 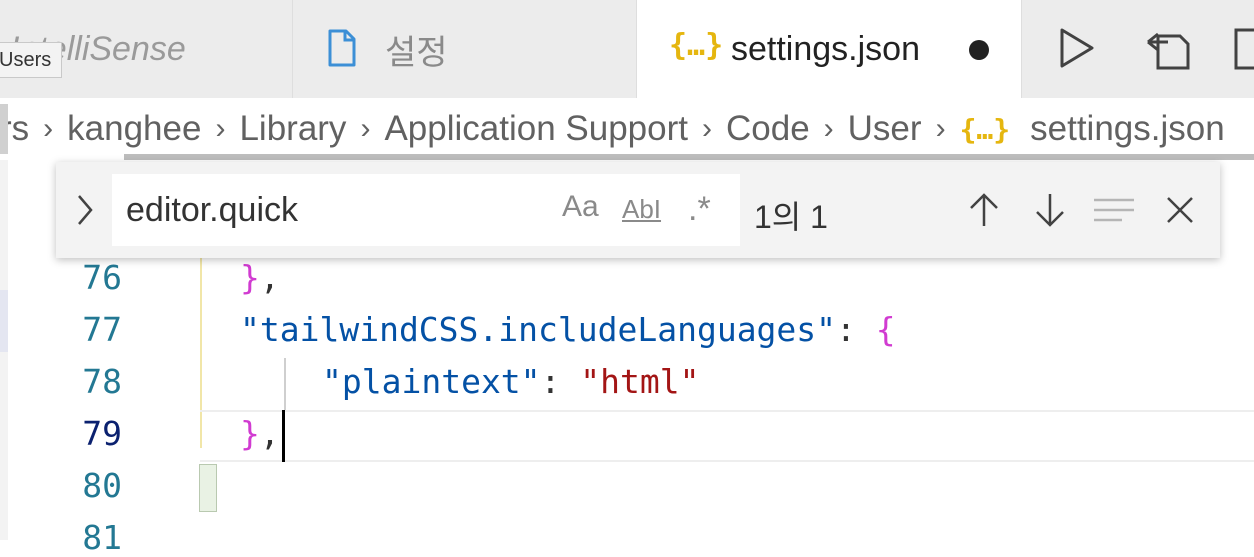 I want to click on json-key: "plaintext", so click(x=431, y=381).